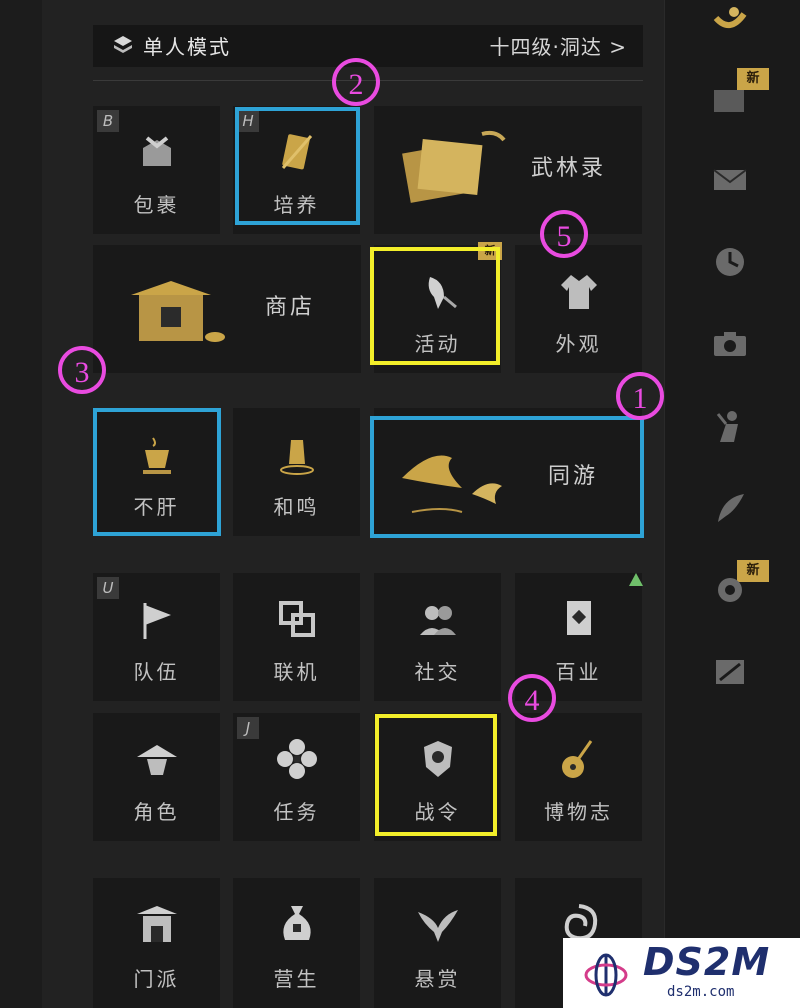 The height and width of the screenshot is (1008, 800). What do you see at coordinates (156, 812) in the screenshot?
I see `tile-label: 角色` at bounding box center [156, 812].